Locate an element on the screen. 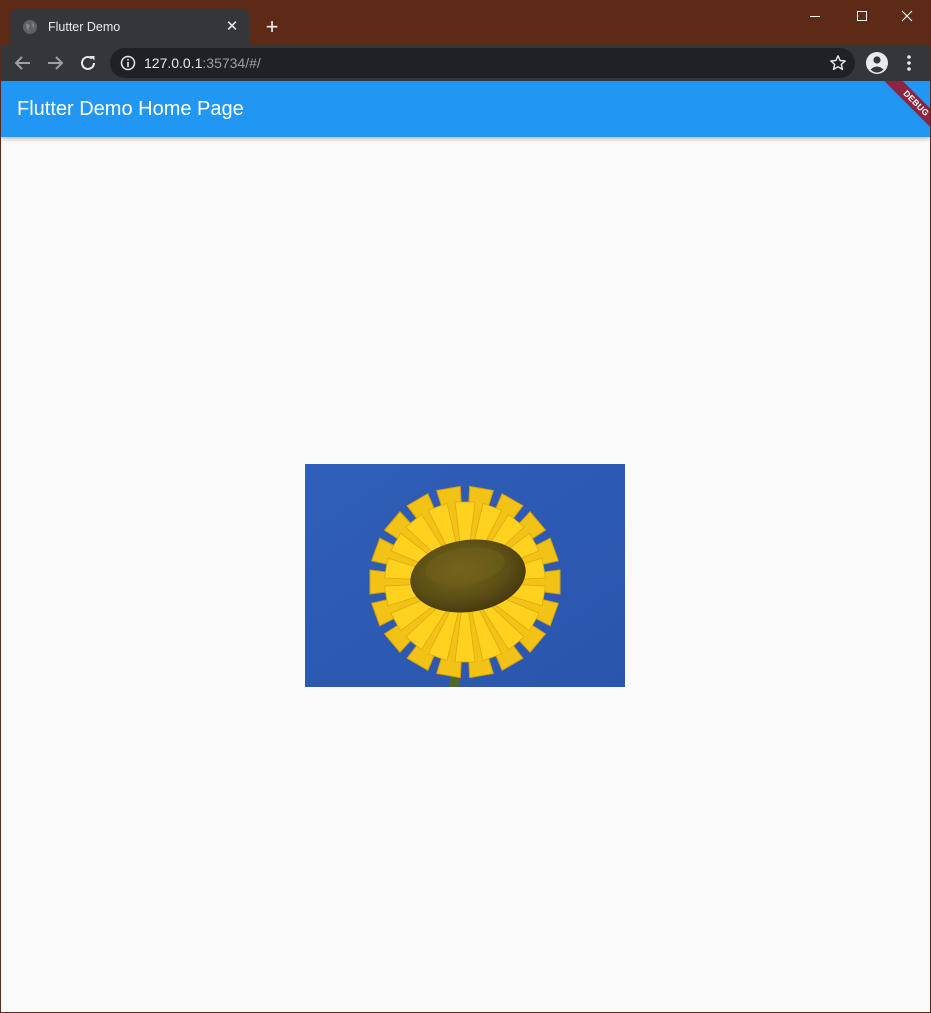  bookmark-star-icon is located at coordinates (838, 63).